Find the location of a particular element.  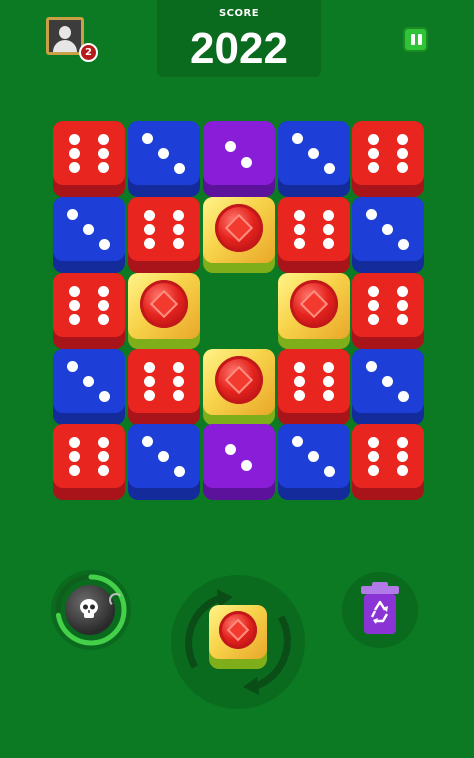

recycle-bin-button is located at coordinates (380, 610).